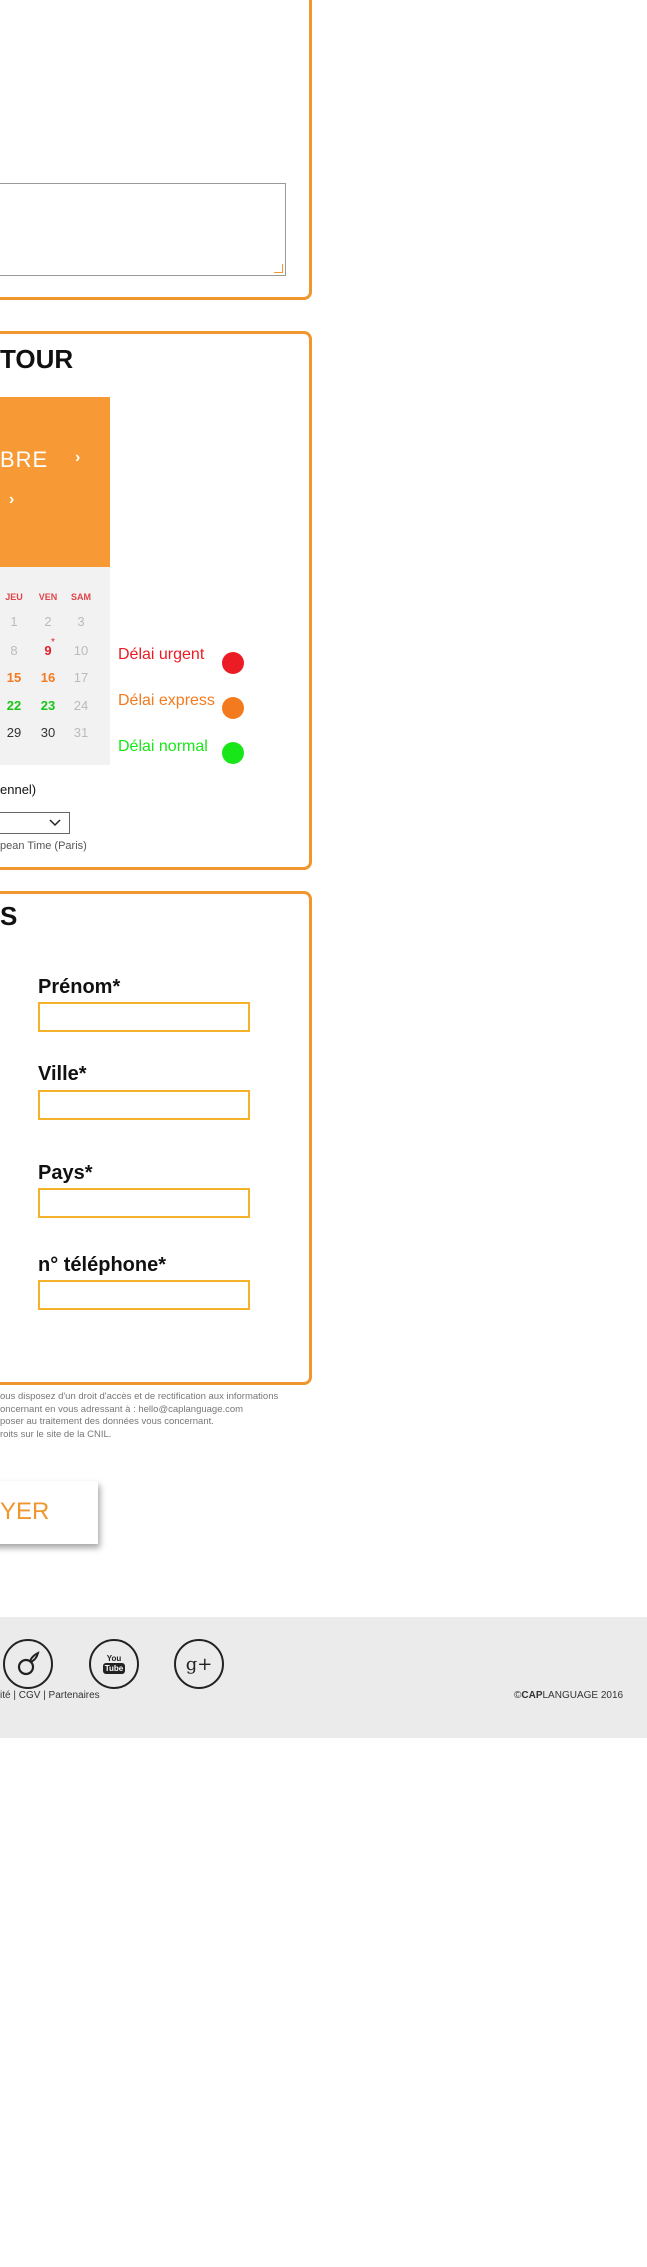  Describe the element at coordinates (166, 700) in the screenshot. I see `legend-express-label: Délai express` at that location.